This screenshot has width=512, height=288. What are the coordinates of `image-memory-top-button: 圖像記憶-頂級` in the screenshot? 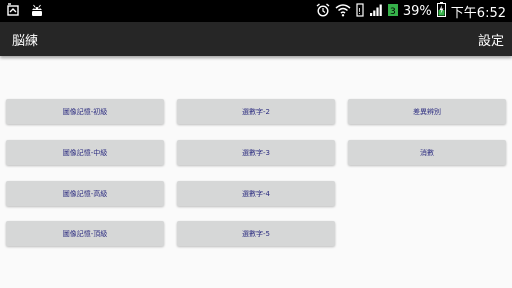 It's located at (85, 233).